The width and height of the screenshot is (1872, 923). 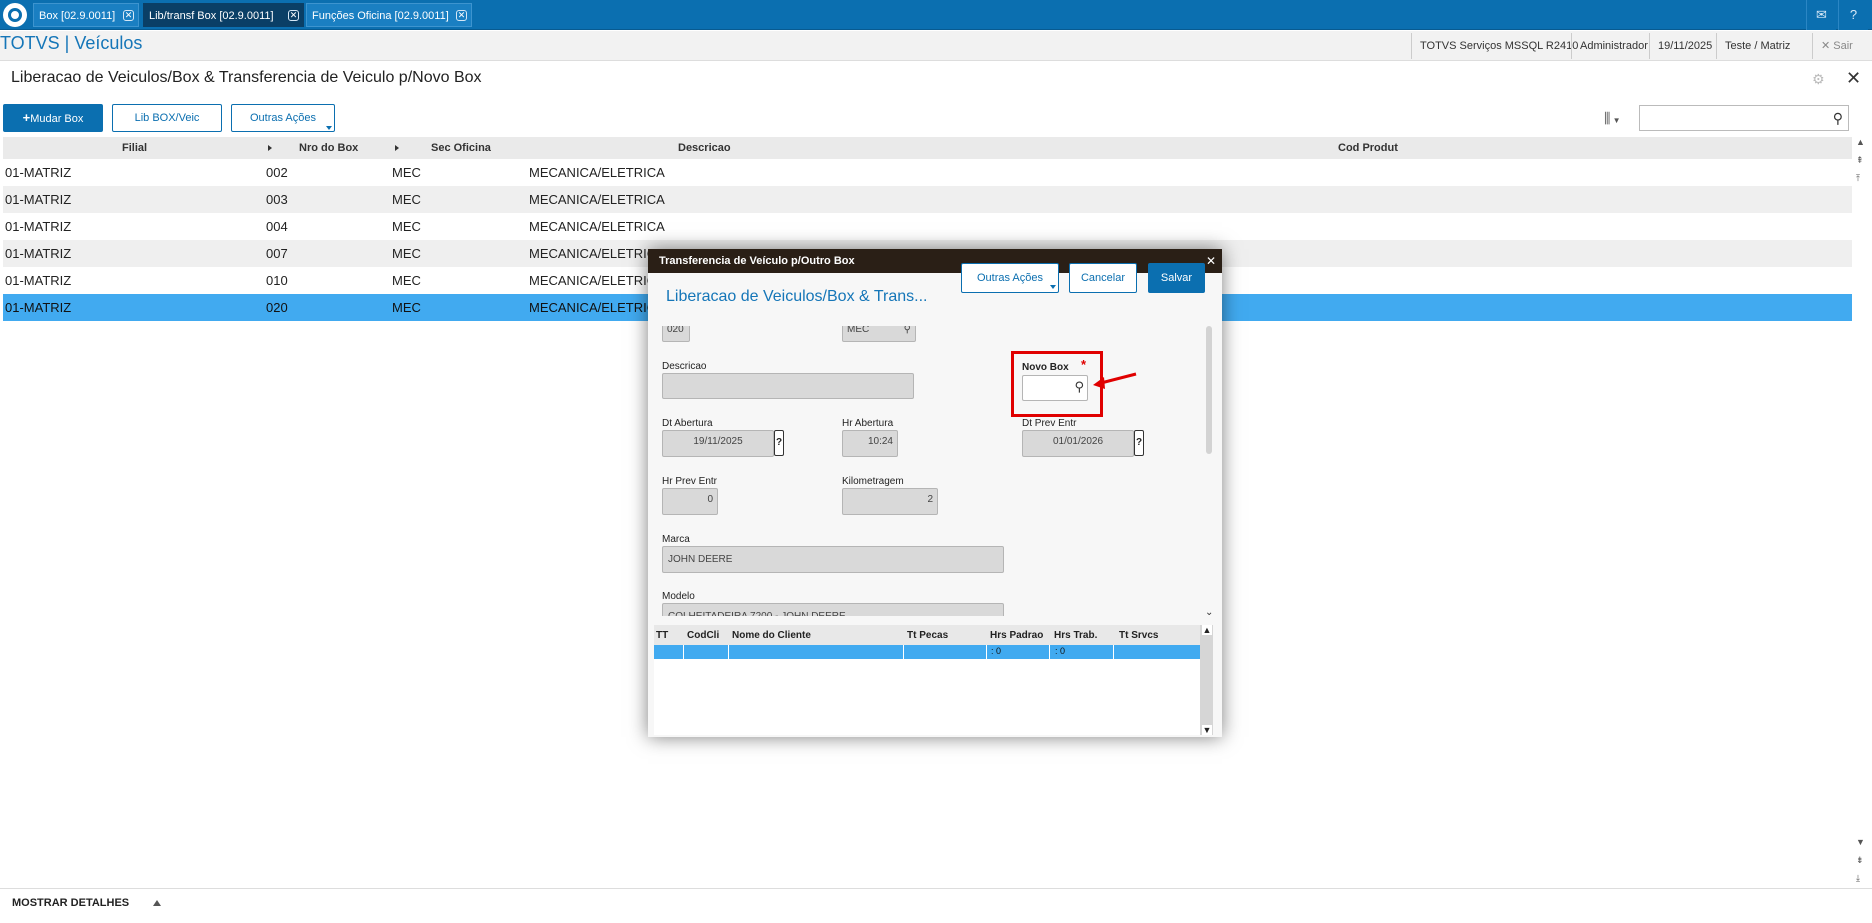 I want to click on scroll-page-up-icon: ⇞, so click(x=1860, y=160).